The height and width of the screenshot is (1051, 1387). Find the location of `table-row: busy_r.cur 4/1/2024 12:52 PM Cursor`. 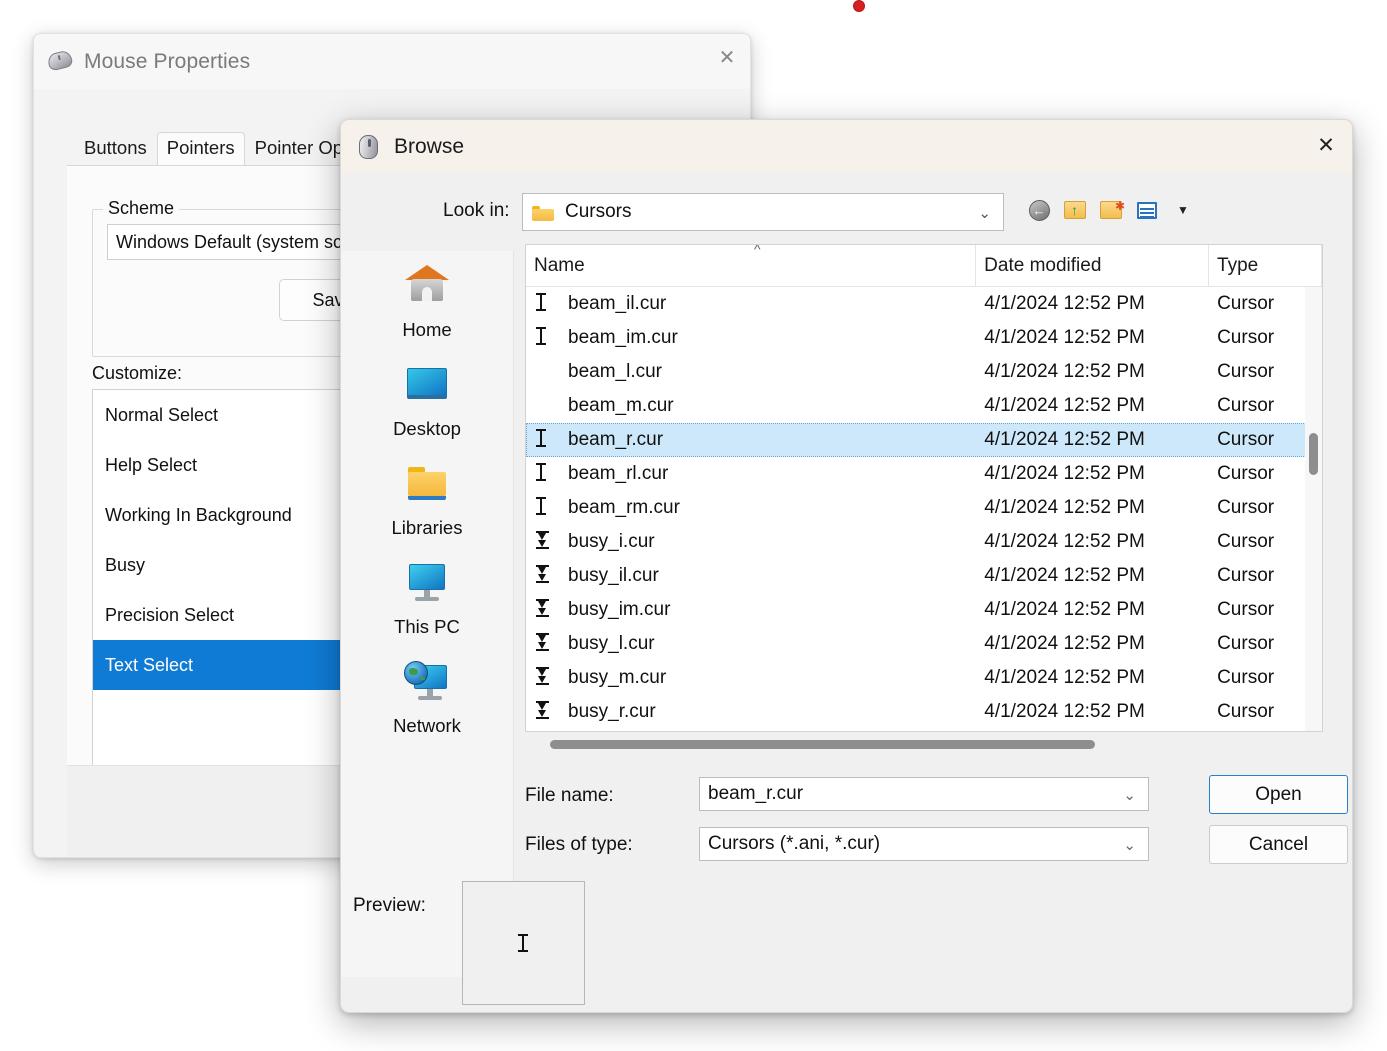

table-row: busy_r.cur 4/1/2024 12:52 PM Cursor is located at coordinates (924, 712).